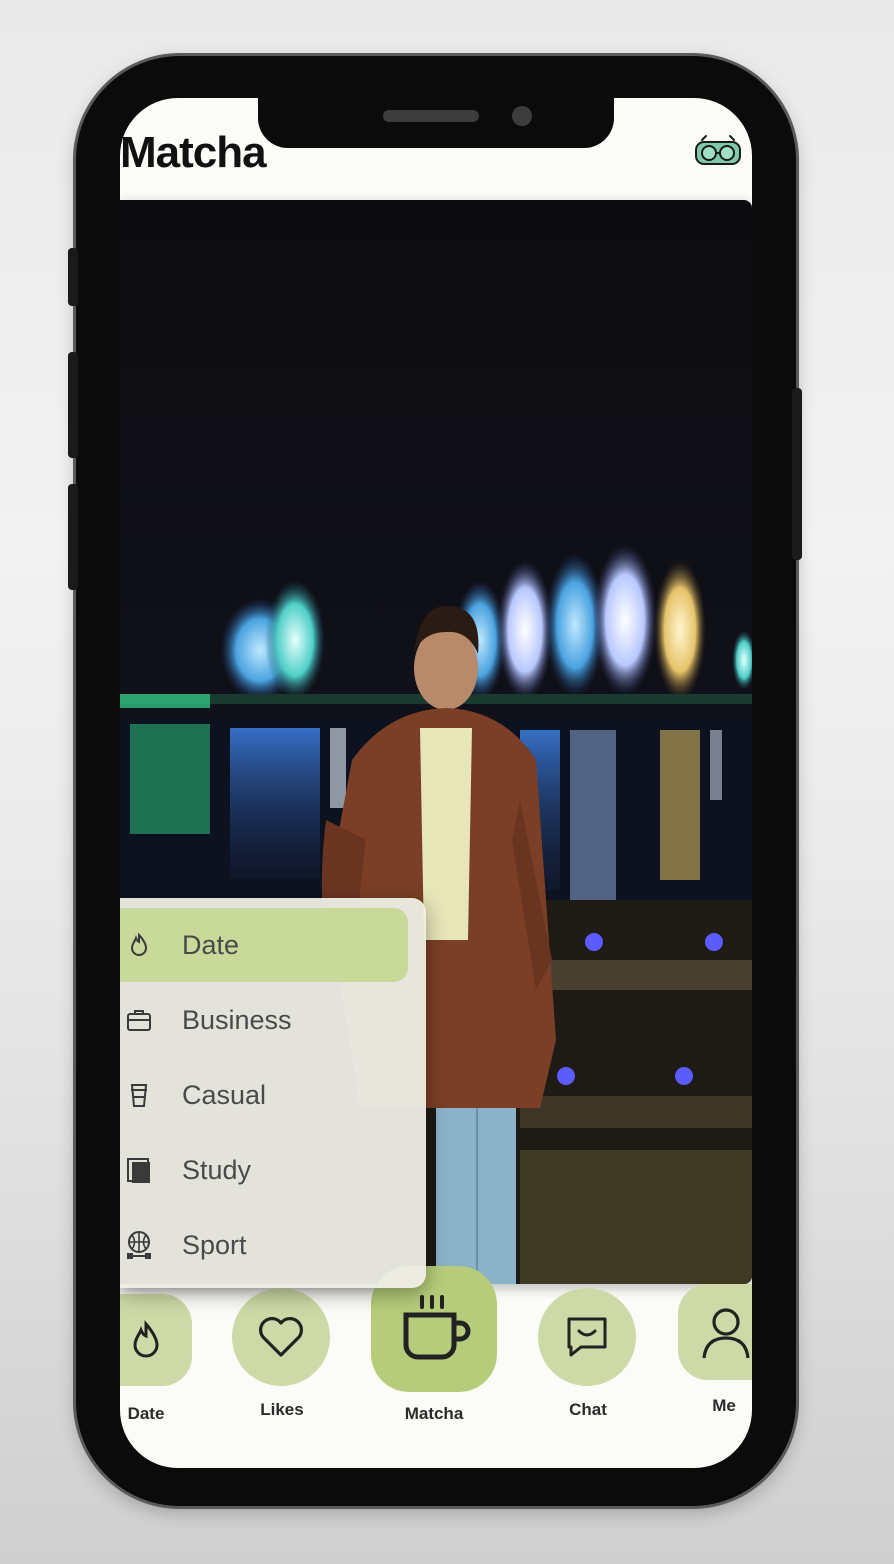 This screenshot has height=1564, width=894. I want to click on mode-menu-label: Business, so click(237, 1019).